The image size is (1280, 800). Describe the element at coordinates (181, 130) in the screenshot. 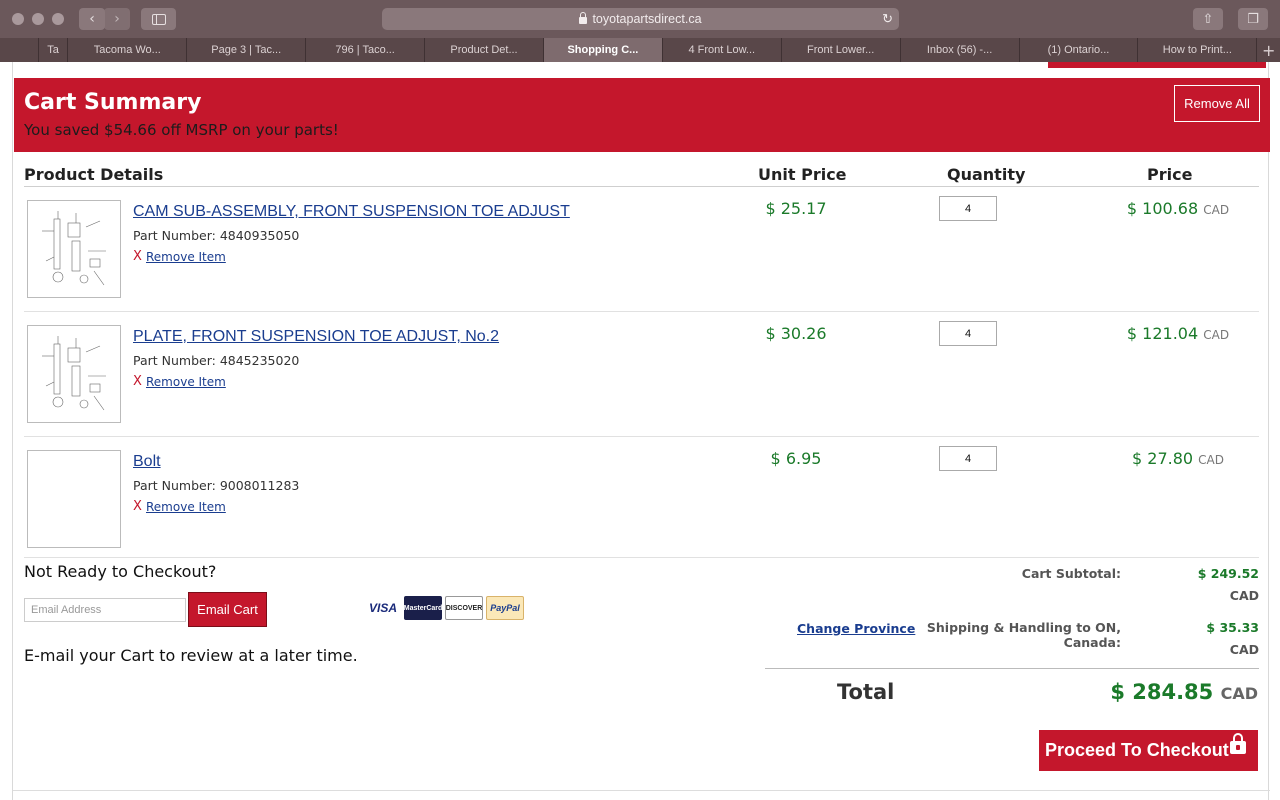

I see `savings-message: You saved $54.66 off MSRP on your parts!` at that location.